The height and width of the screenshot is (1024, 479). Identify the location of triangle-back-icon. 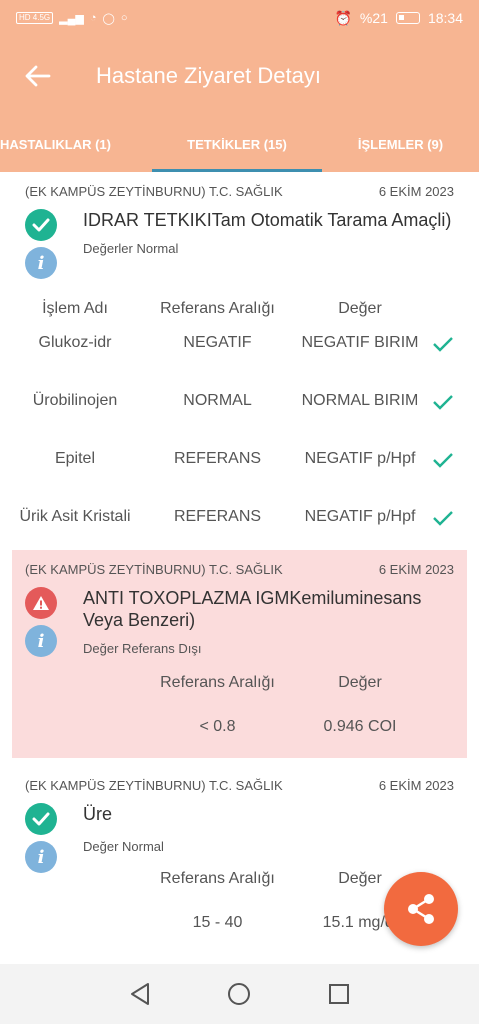
(139, 994).